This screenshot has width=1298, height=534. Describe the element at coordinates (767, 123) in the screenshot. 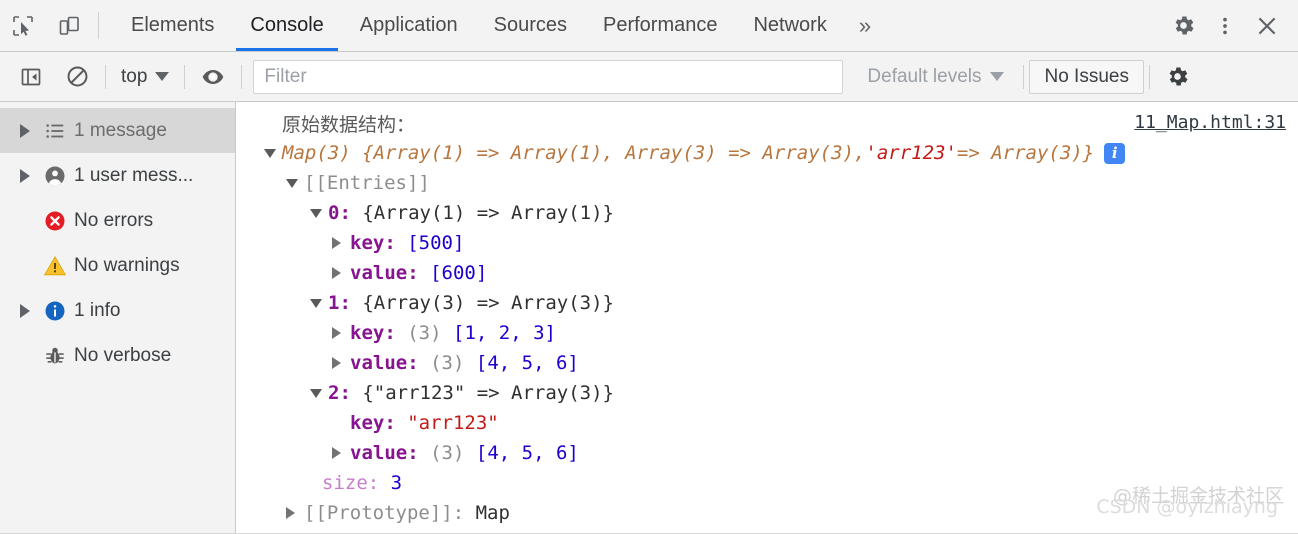

I see `console-log-row: 原始数据结构：` at that location.